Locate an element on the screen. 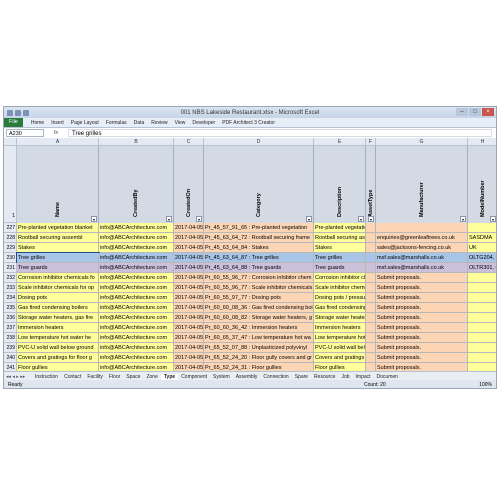 The image size is (500, 500). cell-c240: 2017-04-05 is located at coordinates (189, 358).